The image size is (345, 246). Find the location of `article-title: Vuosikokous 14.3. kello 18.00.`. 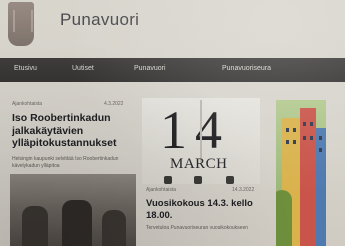

article-title: Vuosikokous 14.3. kello 18.00. is located at coordinates (206, 209).